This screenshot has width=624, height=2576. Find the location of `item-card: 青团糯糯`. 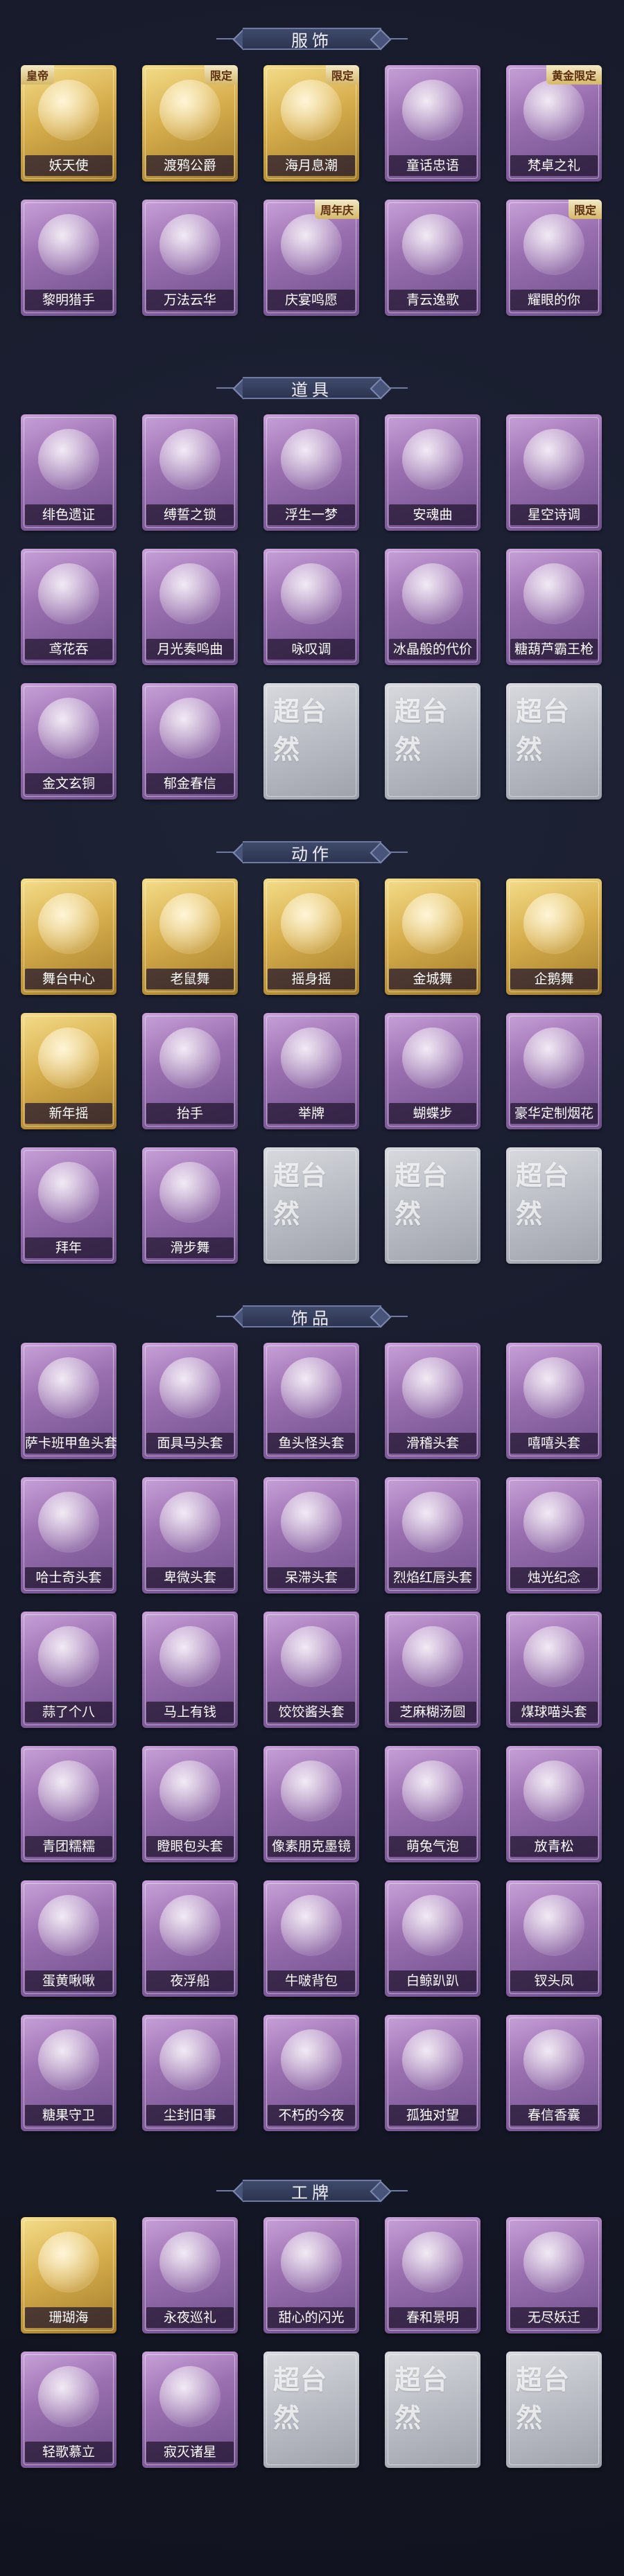

item-card: 青团糯糯 is located at coordinates (68, 1804).